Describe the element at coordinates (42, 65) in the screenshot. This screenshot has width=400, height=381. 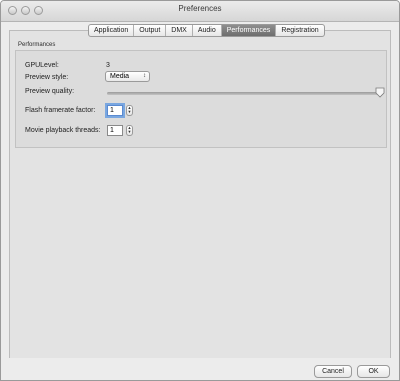
I see `gpu-level-label: GPULevel:` at that location.